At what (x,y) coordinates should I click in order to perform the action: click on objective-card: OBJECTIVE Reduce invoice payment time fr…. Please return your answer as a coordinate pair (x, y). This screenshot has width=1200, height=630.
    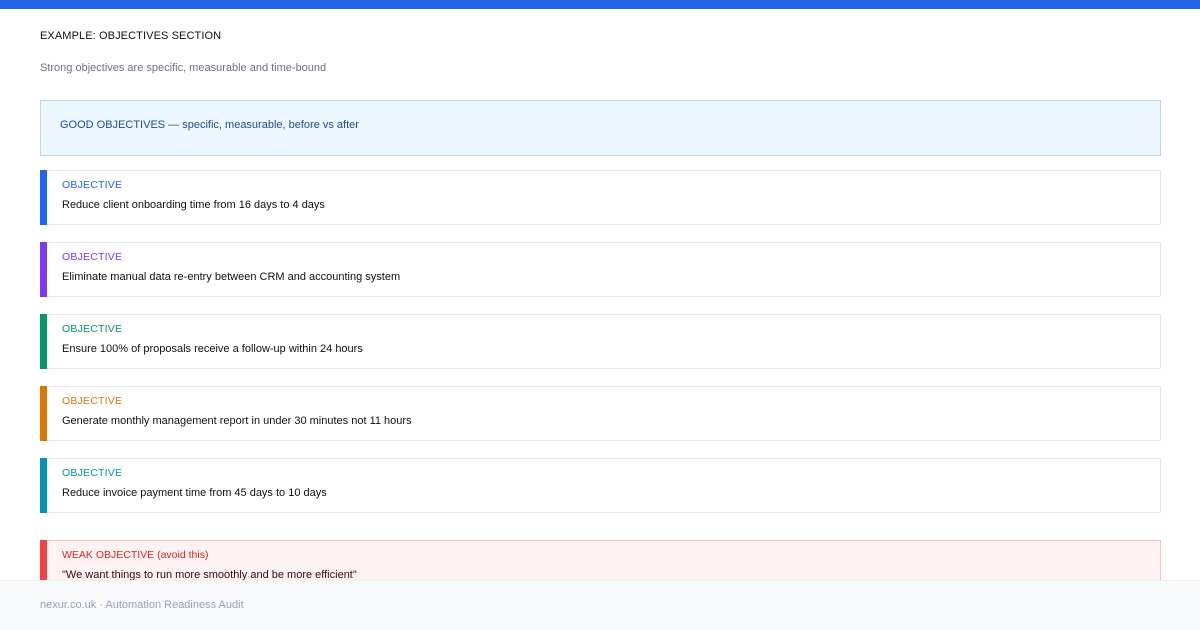
    Looking at the image, I should click on (600, 485).